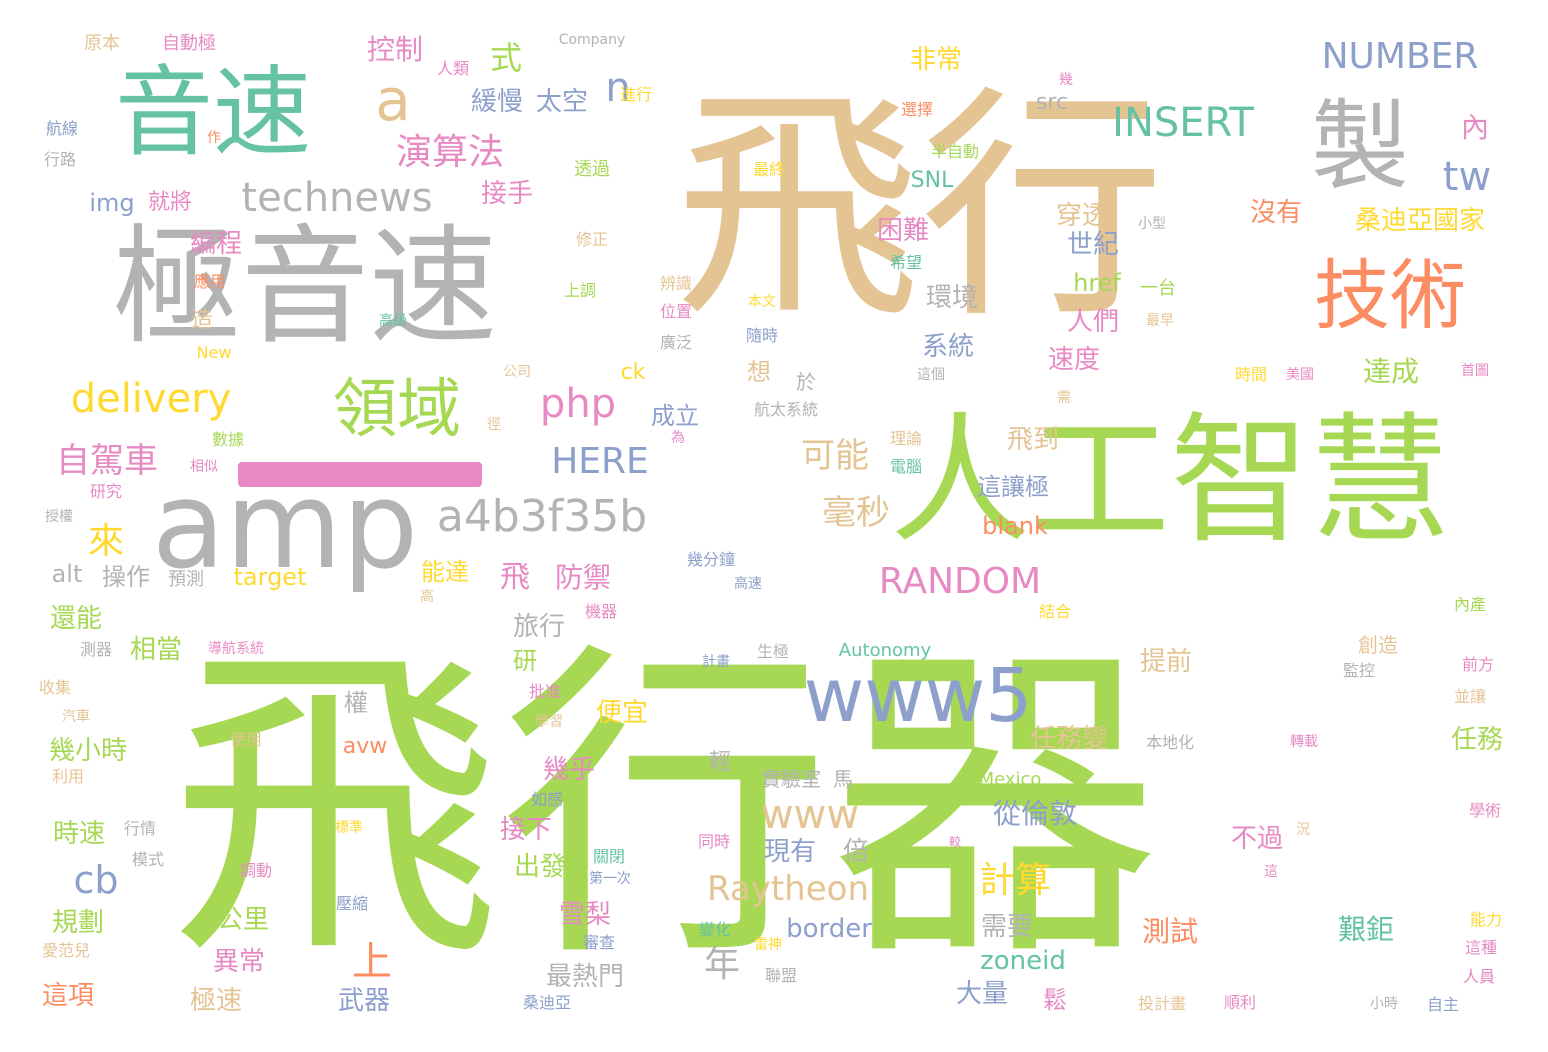  Describe the element at coordinates (549, 722) in the screenshot. I see `word-xuexi: 學習` at that location.